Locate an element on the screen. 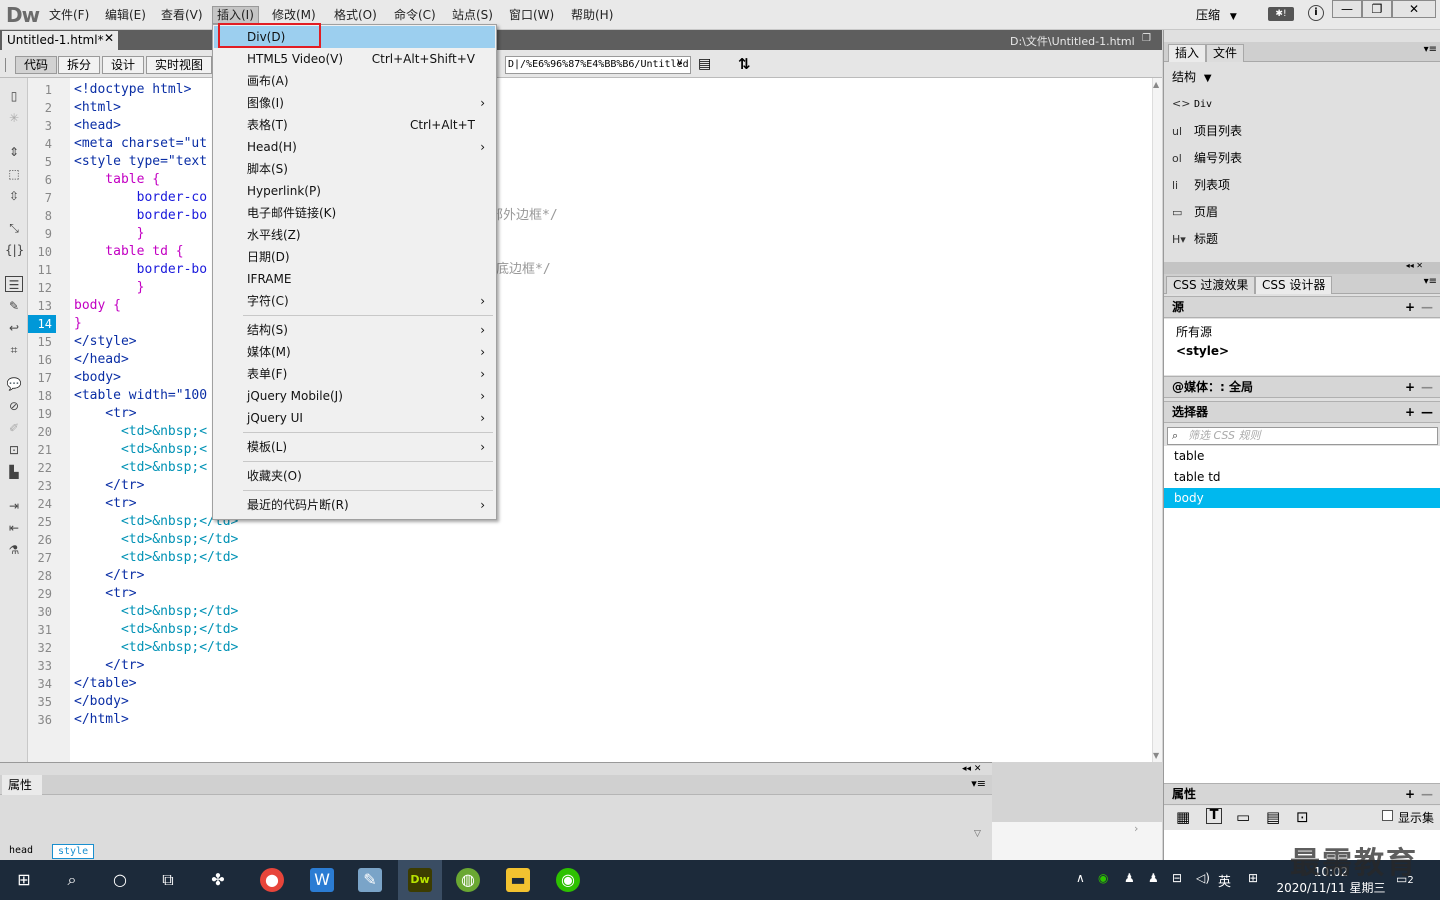 The height and width of the screenshot is (900, 1440). design-view-button: 设计 is located at coordinates (123, 65).